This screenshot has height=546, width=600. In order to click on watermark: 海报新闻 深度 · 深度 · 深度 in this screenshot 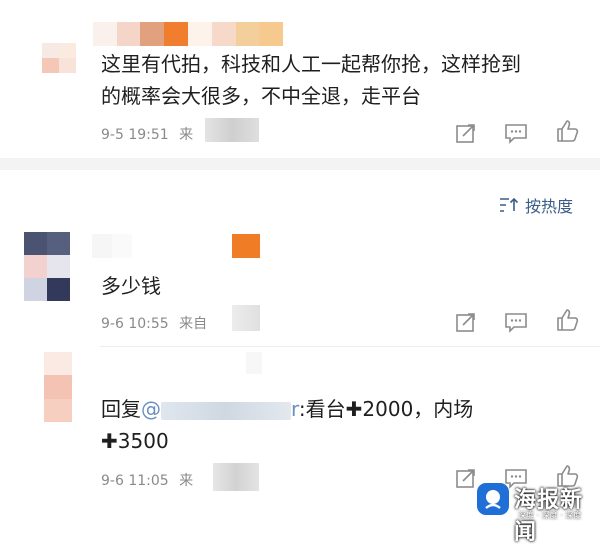, I will do `click(536, 512)`.